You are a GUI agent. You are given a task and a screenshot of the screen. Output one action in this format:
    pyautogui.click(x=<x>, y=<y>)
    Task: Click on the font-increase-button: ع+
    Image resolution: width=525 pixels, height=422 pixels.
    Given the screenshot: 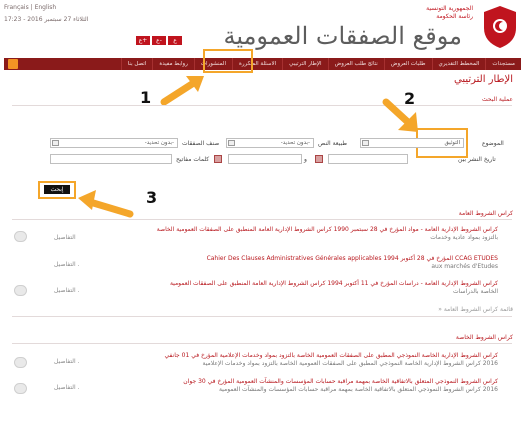 What is the action you would take?
    pyautogui.click(x=143, y=40)
    